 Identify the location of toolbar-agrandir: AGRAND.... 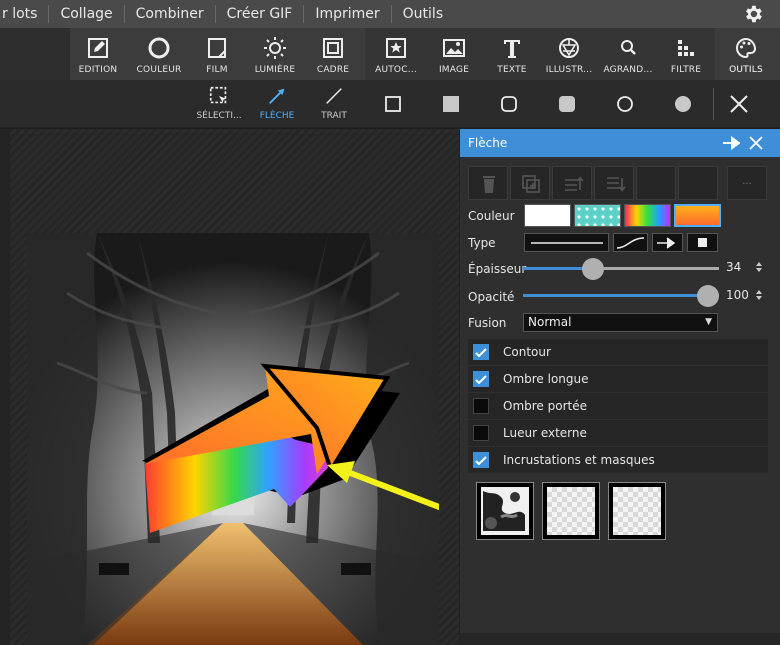
(628, 54).